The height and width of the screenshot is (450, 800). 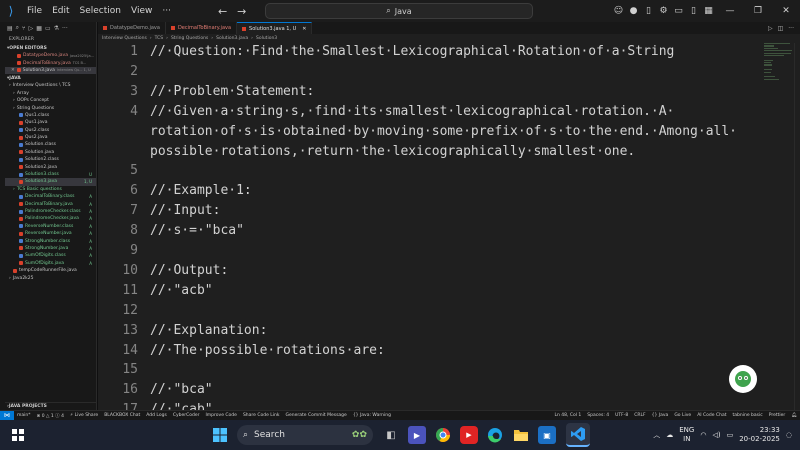 What do you see at coordinates (567, 415) in the screenshot?
I see `status-right-item: Ln 48, Col 1` at bounding box center [567, 415].